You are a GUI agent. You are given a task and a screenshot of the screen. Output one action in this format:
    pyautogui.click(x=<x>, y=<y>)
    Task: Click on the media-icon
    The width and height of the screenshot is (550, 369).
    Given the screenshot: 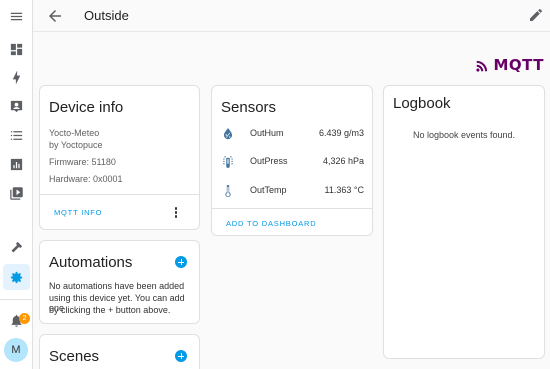 What is the action you would take?
    pyautogui.click(x=16, y=193)
    